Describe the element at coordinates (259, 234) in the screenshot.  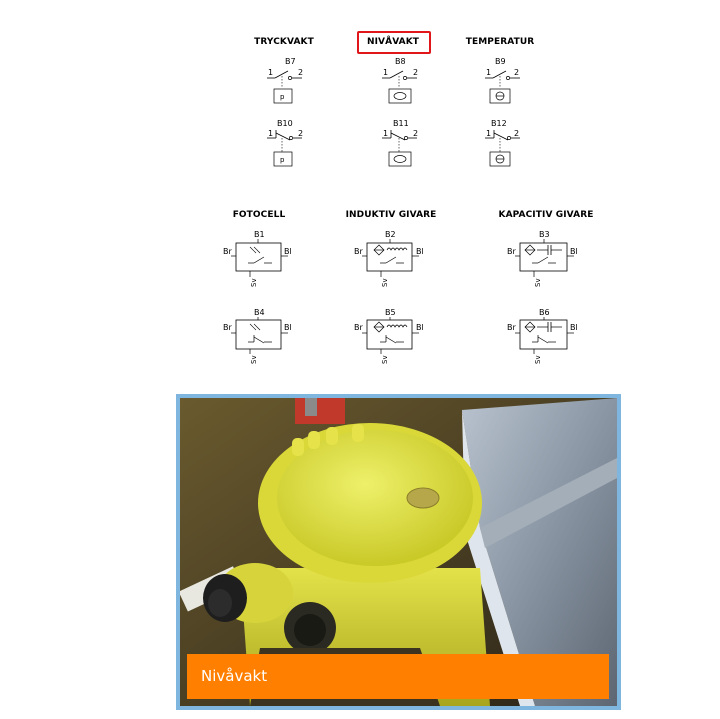
I see `sensor-label-B1: B1` at that location.